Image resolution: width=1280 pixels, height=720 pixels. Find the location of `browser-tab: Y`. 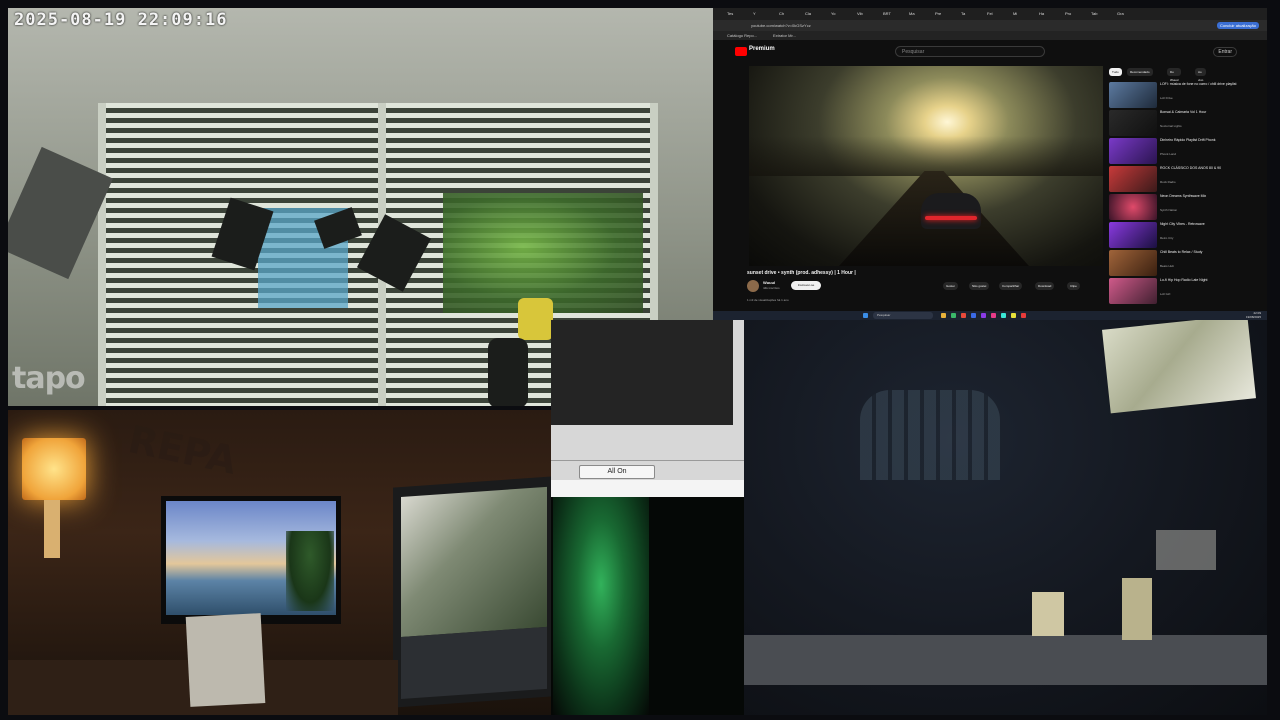

browser-tab: Y is located at coordinates (754, 14).